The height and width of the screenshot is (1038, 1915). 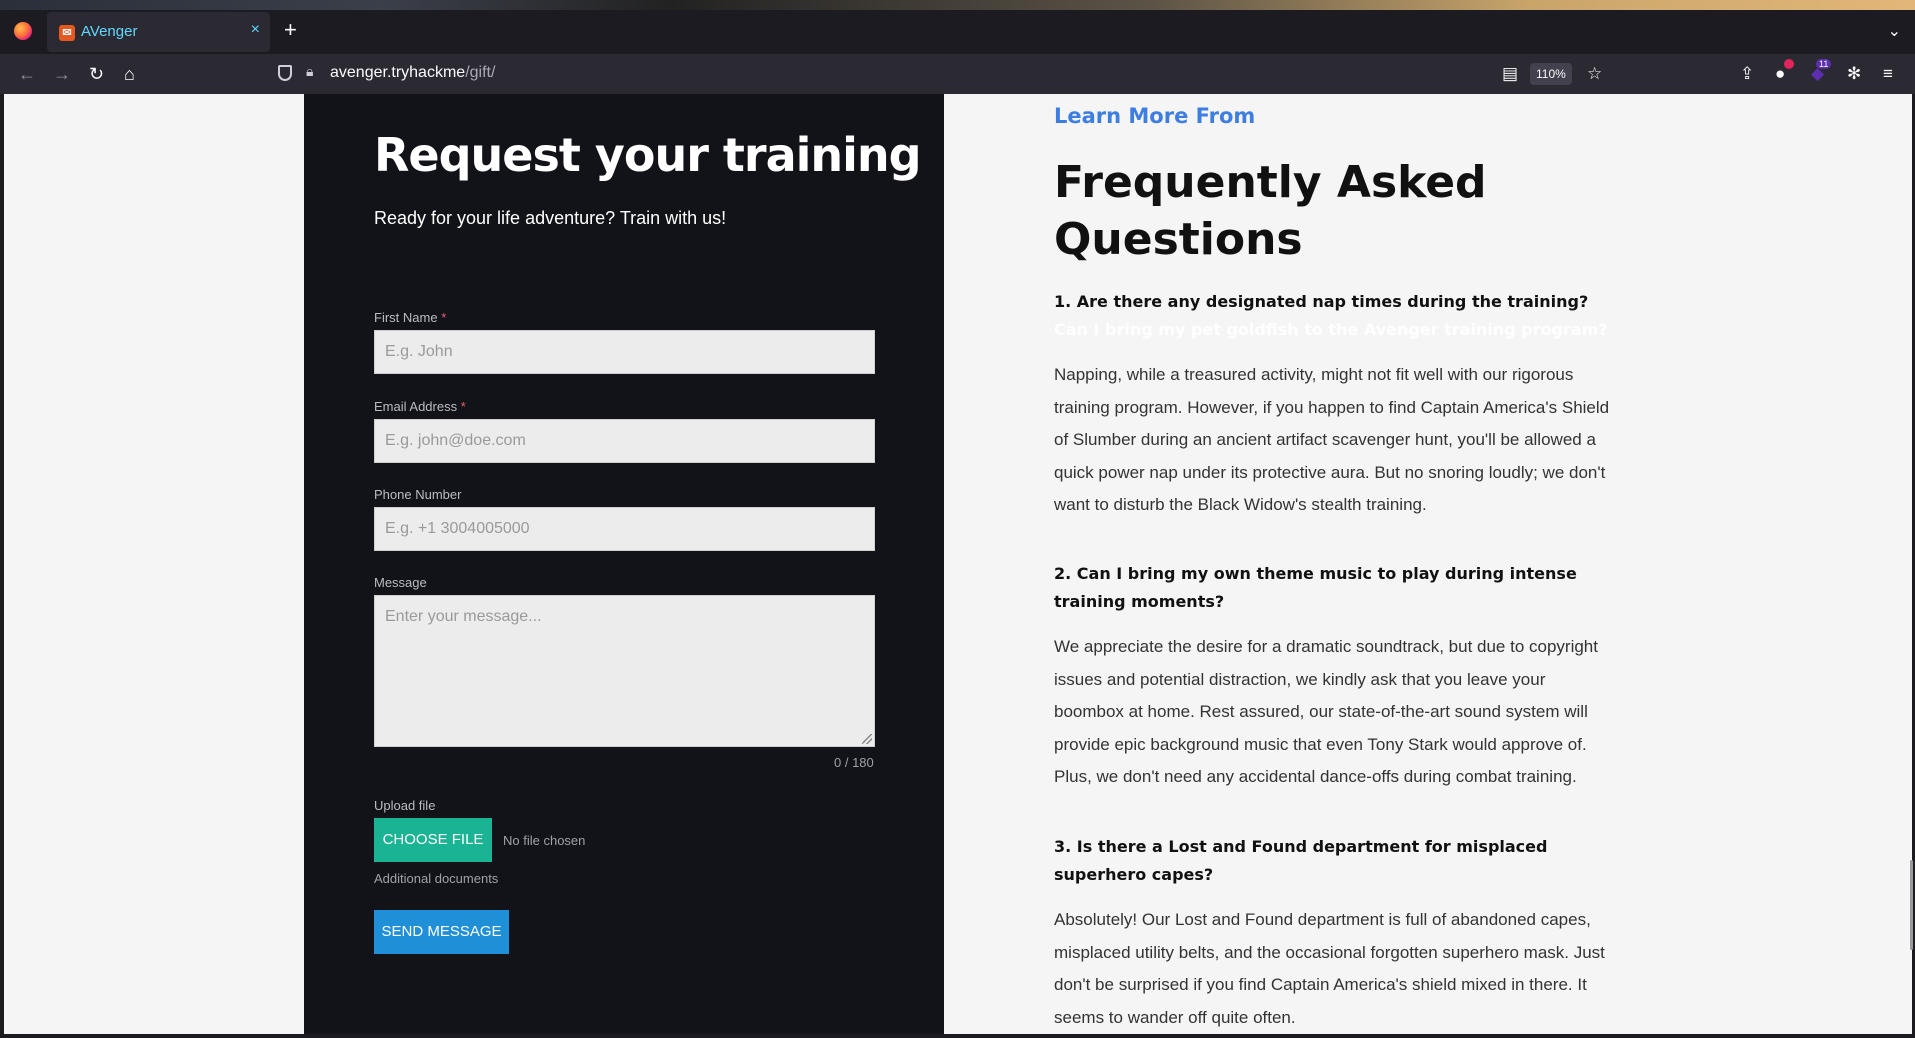 I want to click on page-scrollbar, so click(x=1911, y=905).